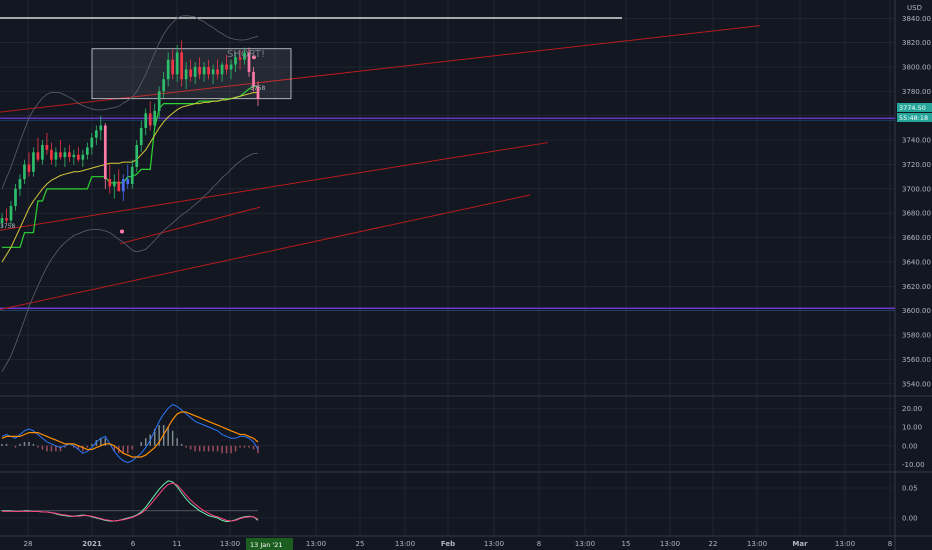 The height and width of the screenshot is (550, 932). I want to click on time-tick-label: 25, so click(360, 544).